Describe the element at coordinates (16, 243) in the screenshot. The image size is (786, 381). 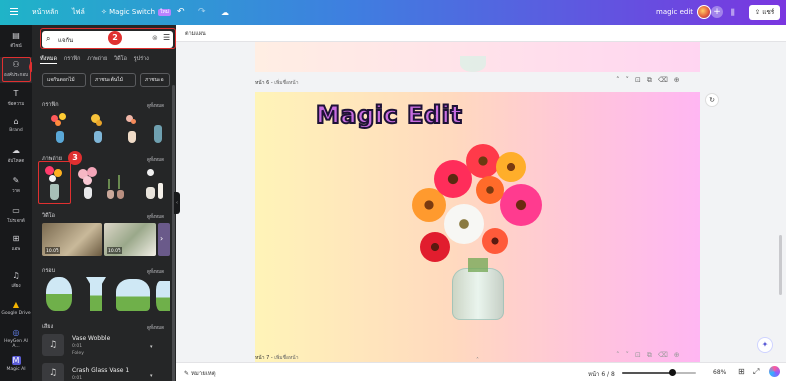
I see `rail-item-apps: ⊞ แอพ` at that location.